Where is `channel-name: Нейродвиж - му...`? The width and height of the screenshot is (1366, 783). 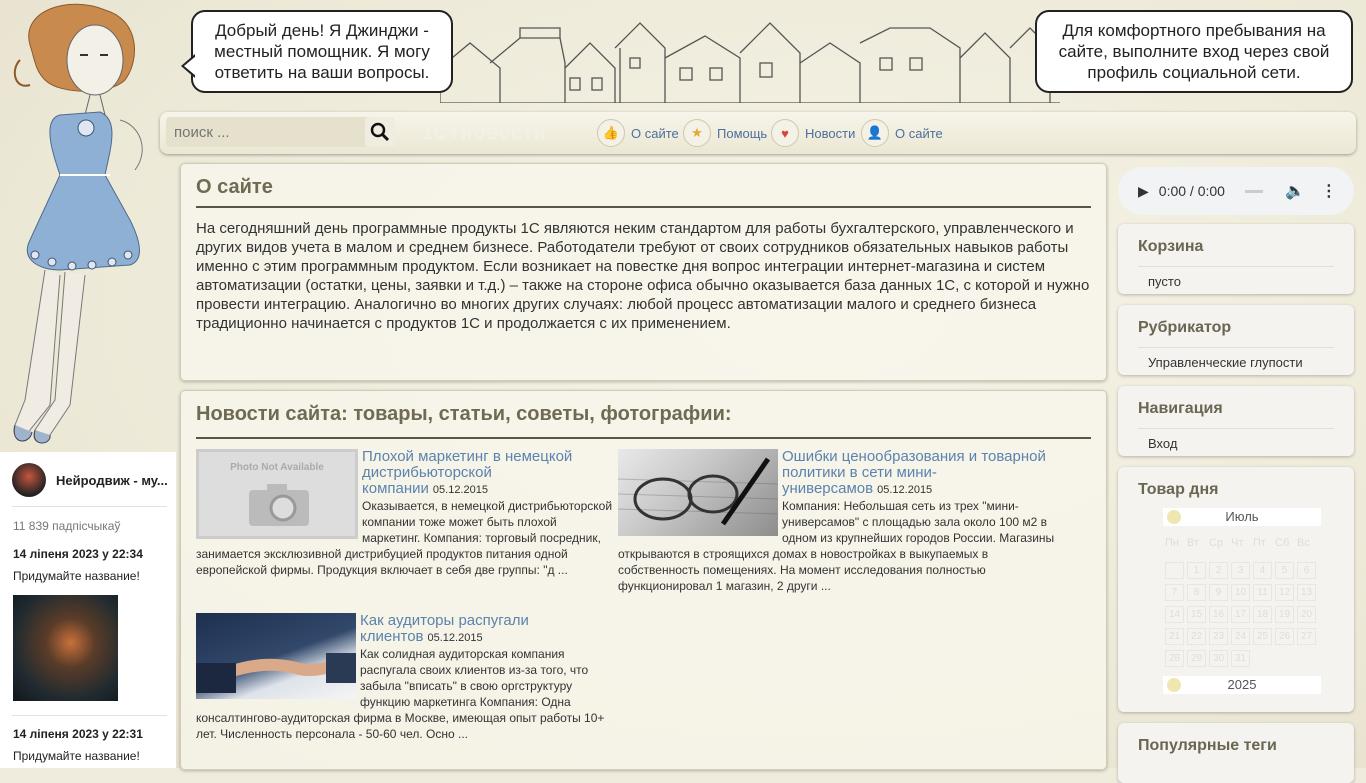
channel-name: Нейродвиж - му... is located at coordinates (112, 480).